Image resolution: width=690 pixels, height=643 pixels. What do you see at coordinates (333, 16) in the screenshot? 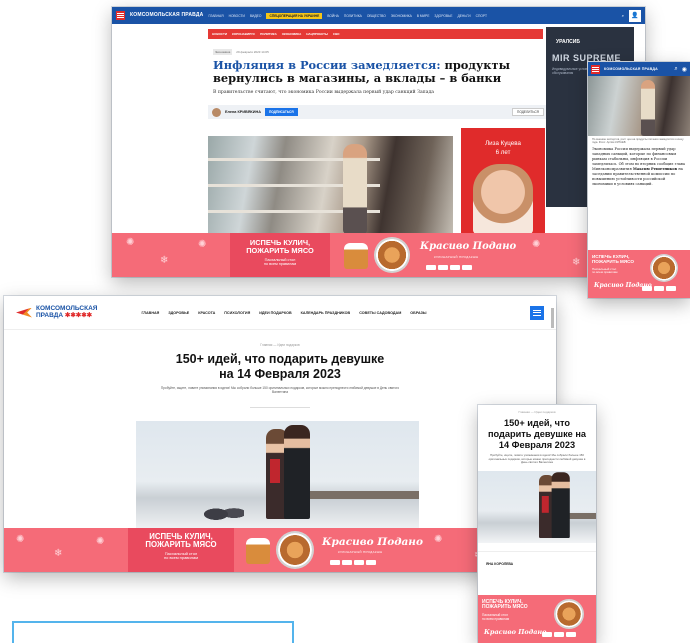
I see `nav-item: ВОЙНА` at bounding box center [333, 16].